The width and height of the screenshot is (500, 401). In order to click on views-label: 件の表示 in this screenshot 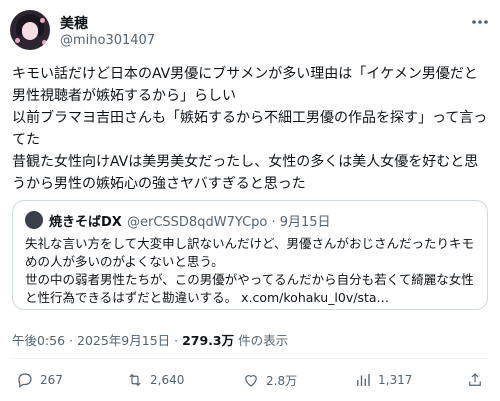, I will do `click(261, 340)`.